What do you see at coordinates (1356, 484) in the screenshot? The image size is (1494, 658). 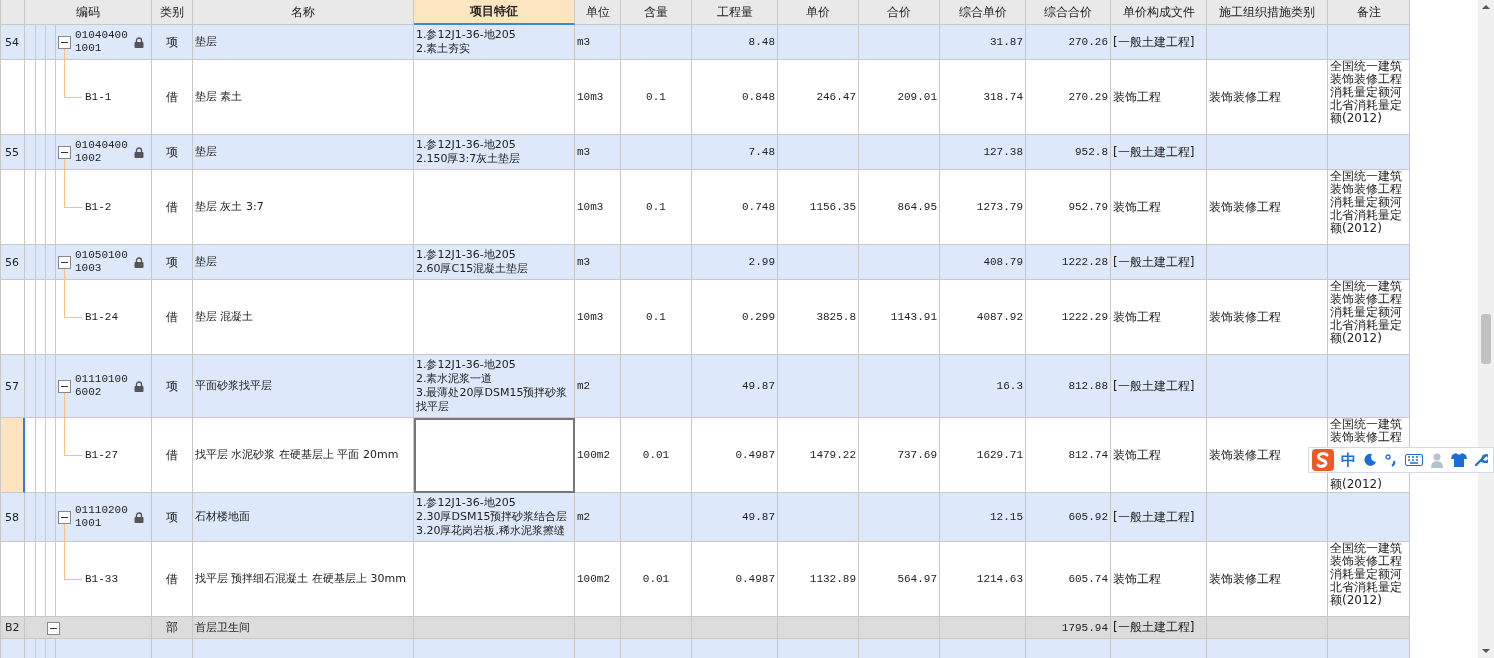 I see `remark-text: 额(2012)` at bounding box center [1356, 484].